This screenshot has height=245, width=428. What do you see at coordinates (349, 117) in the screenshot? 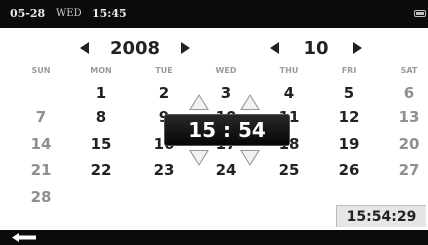
I see `day-cell: 12` at bounding box center [349, 117].